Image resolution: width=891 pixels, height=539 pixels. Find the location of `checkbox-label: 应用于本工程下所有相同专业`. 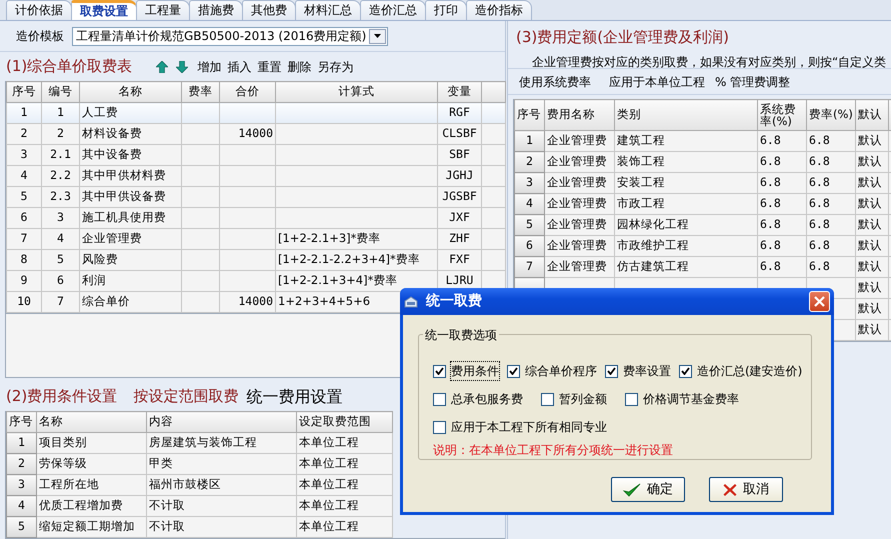

checkbox-label: 应用于本工程下所有相同专业 is located at coordinates (529, 427).